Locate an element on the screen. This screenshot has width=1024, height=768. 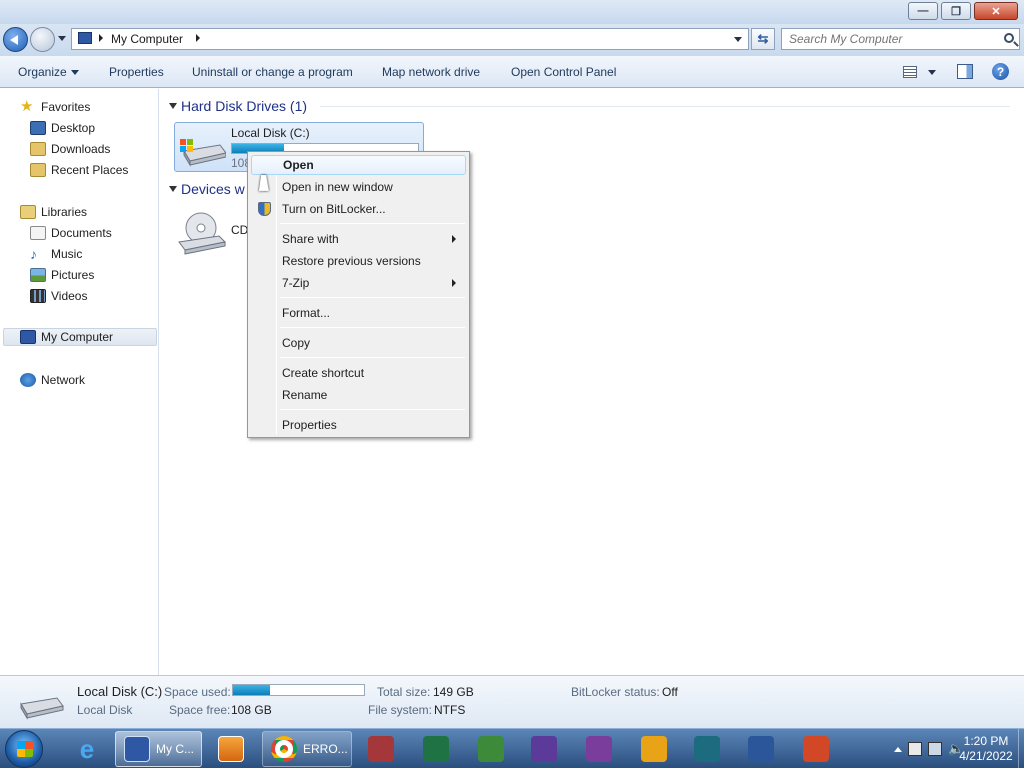
show-hidden-icons-icon is located at coordinates (898, 749).